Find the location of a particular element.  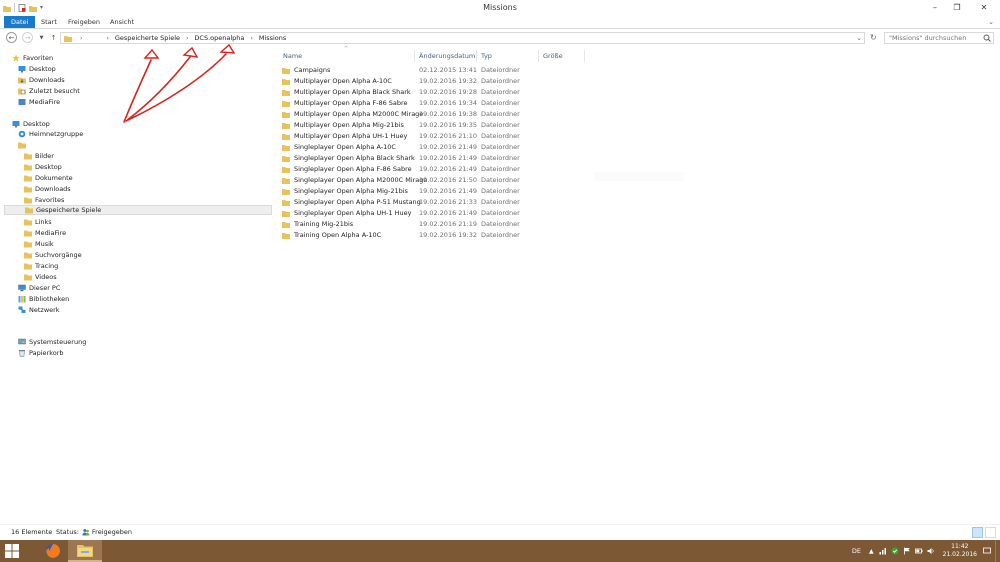

computer-icon is located at coordinates (22, 288).